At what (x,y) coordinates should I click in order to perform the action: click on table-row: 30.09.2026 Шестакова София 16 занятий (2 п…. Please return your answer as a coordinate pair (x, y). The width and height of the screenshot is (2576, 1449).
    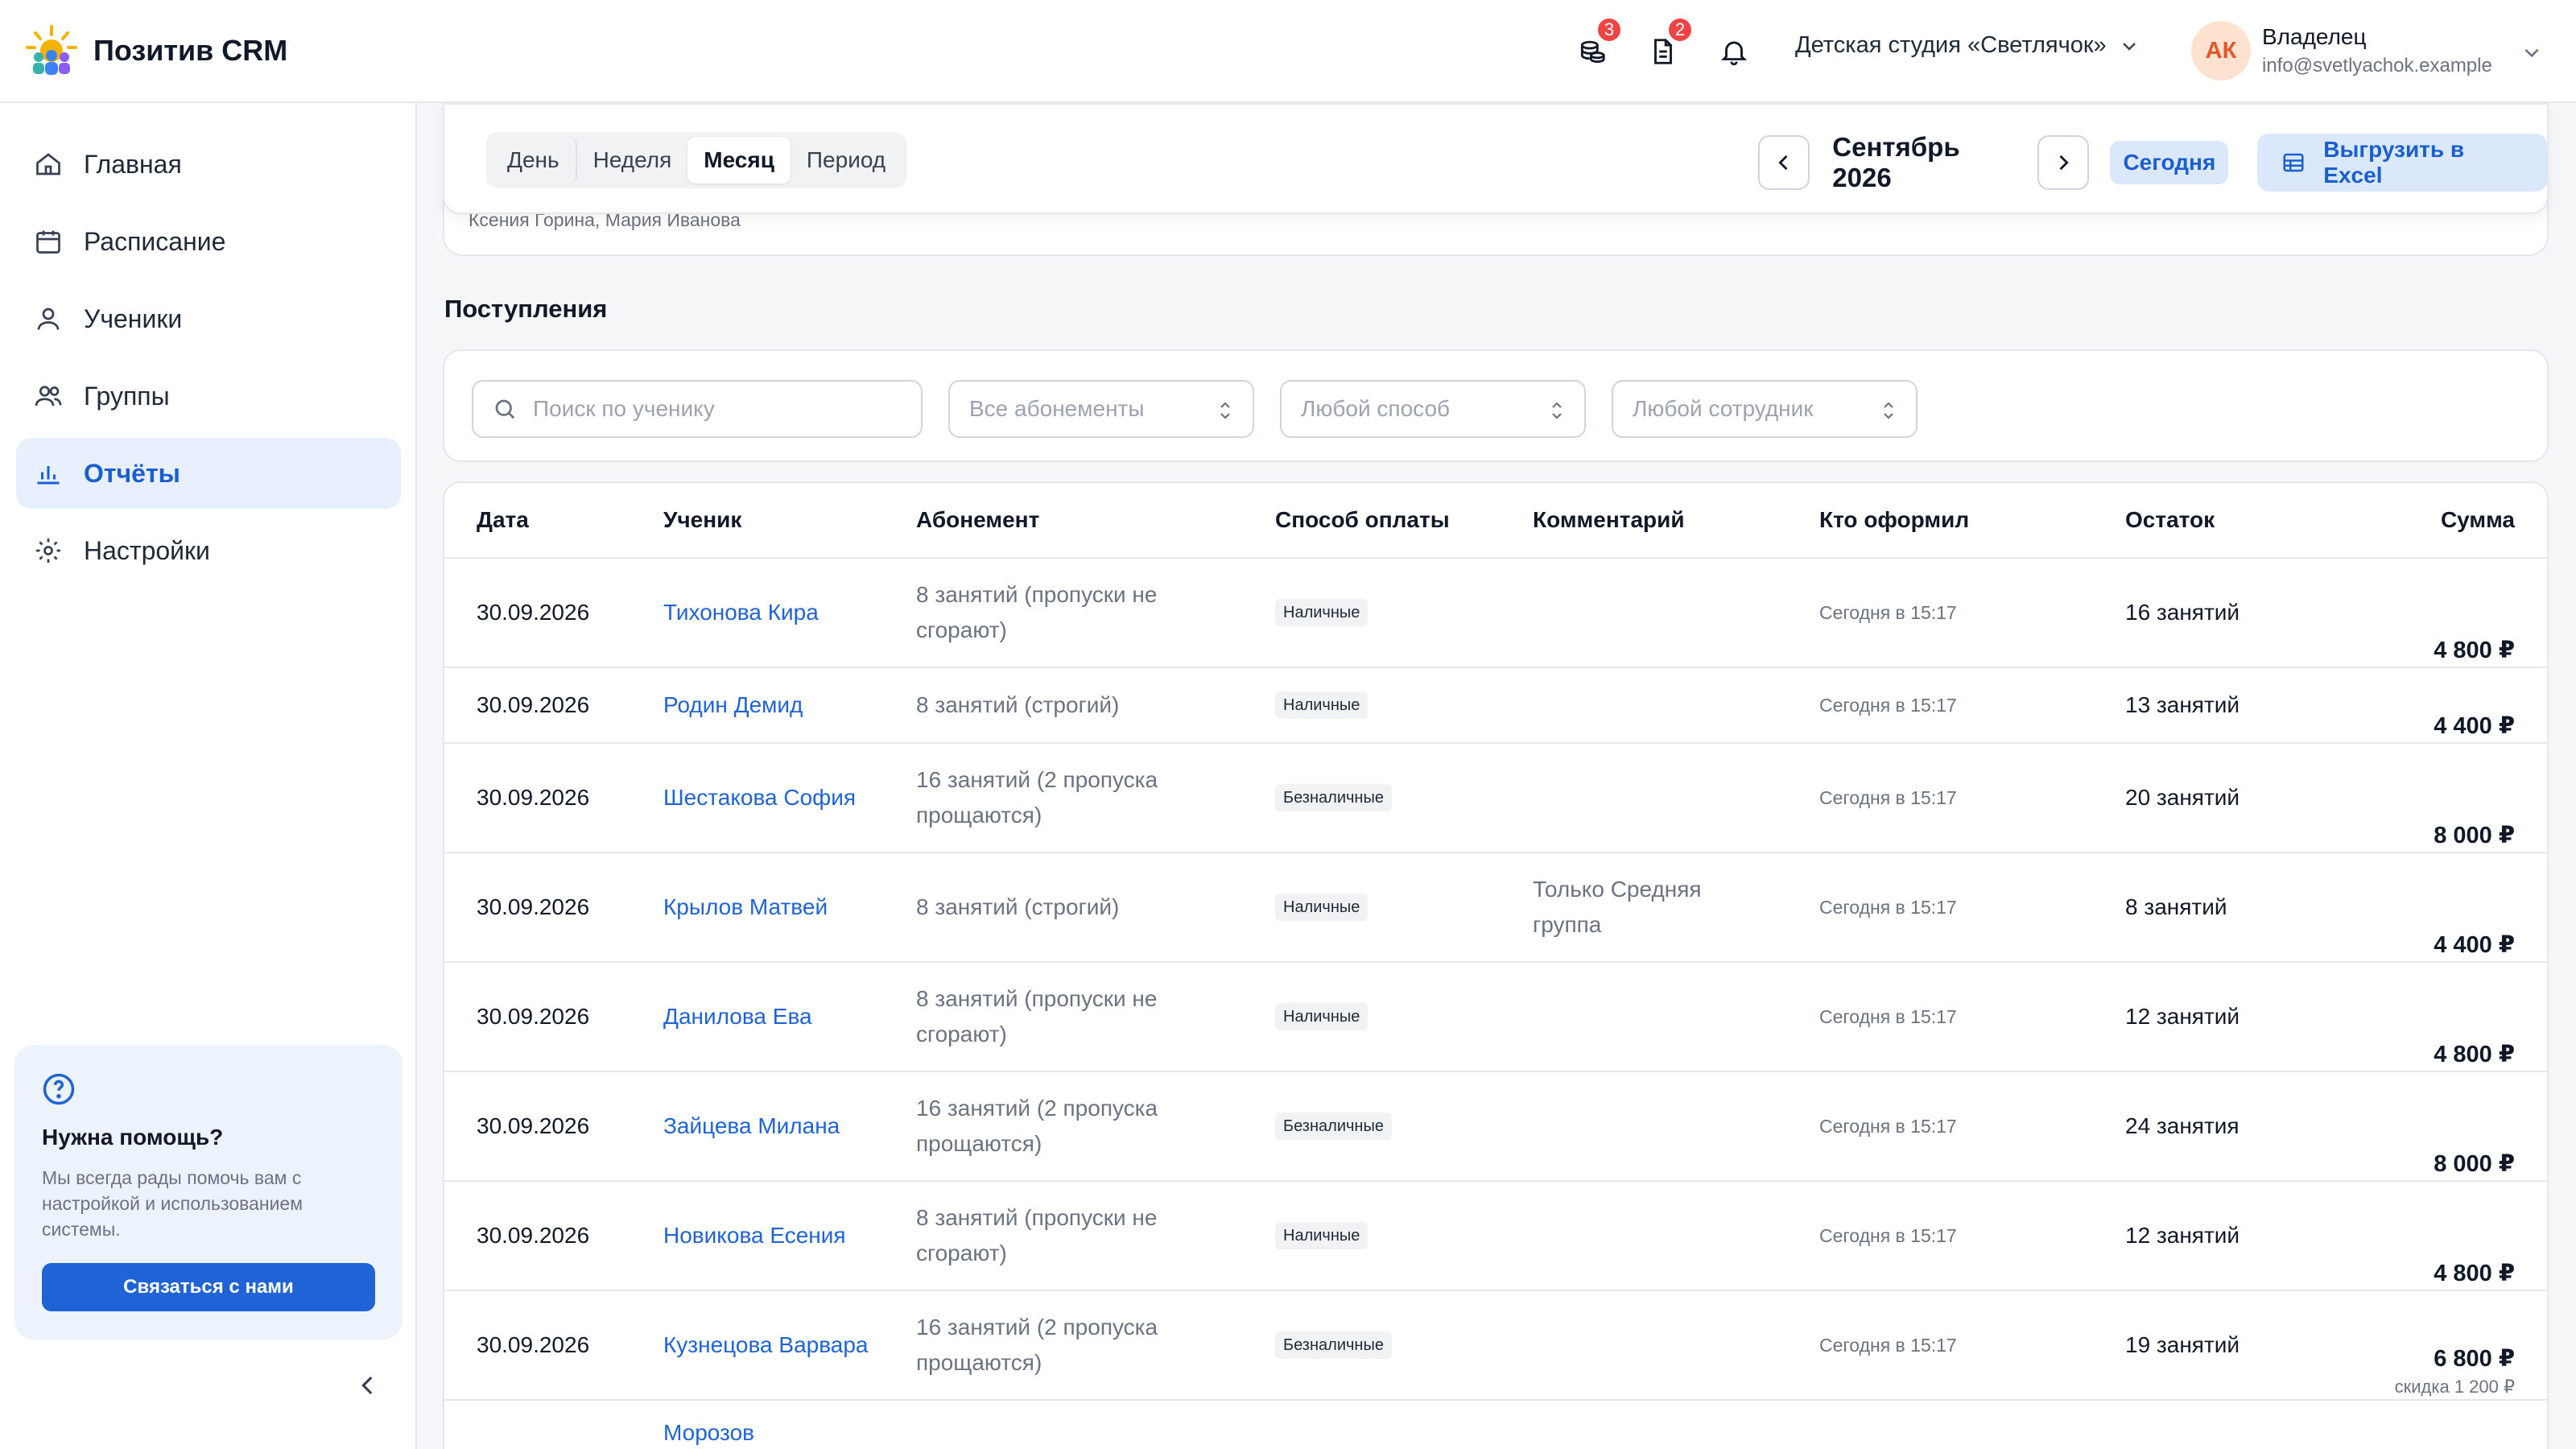
    Looking at the image, I should click on (1495, 798).